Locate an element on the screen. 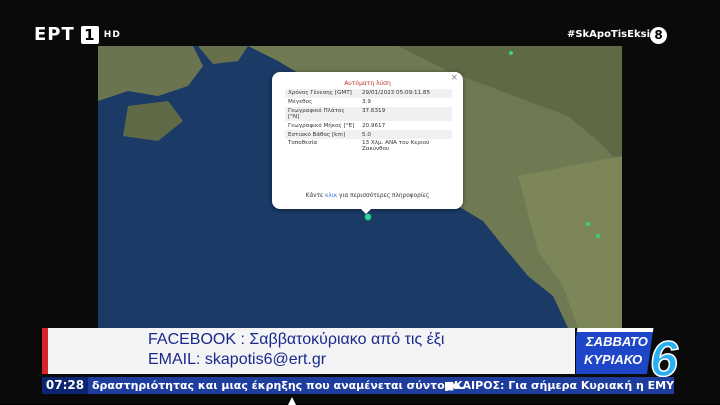 The height and width of the screenshot is (405, 720). table-row: Γεωγραφικό Πλάτος [°N] 37.6319 is located at coordinates (368, 114).